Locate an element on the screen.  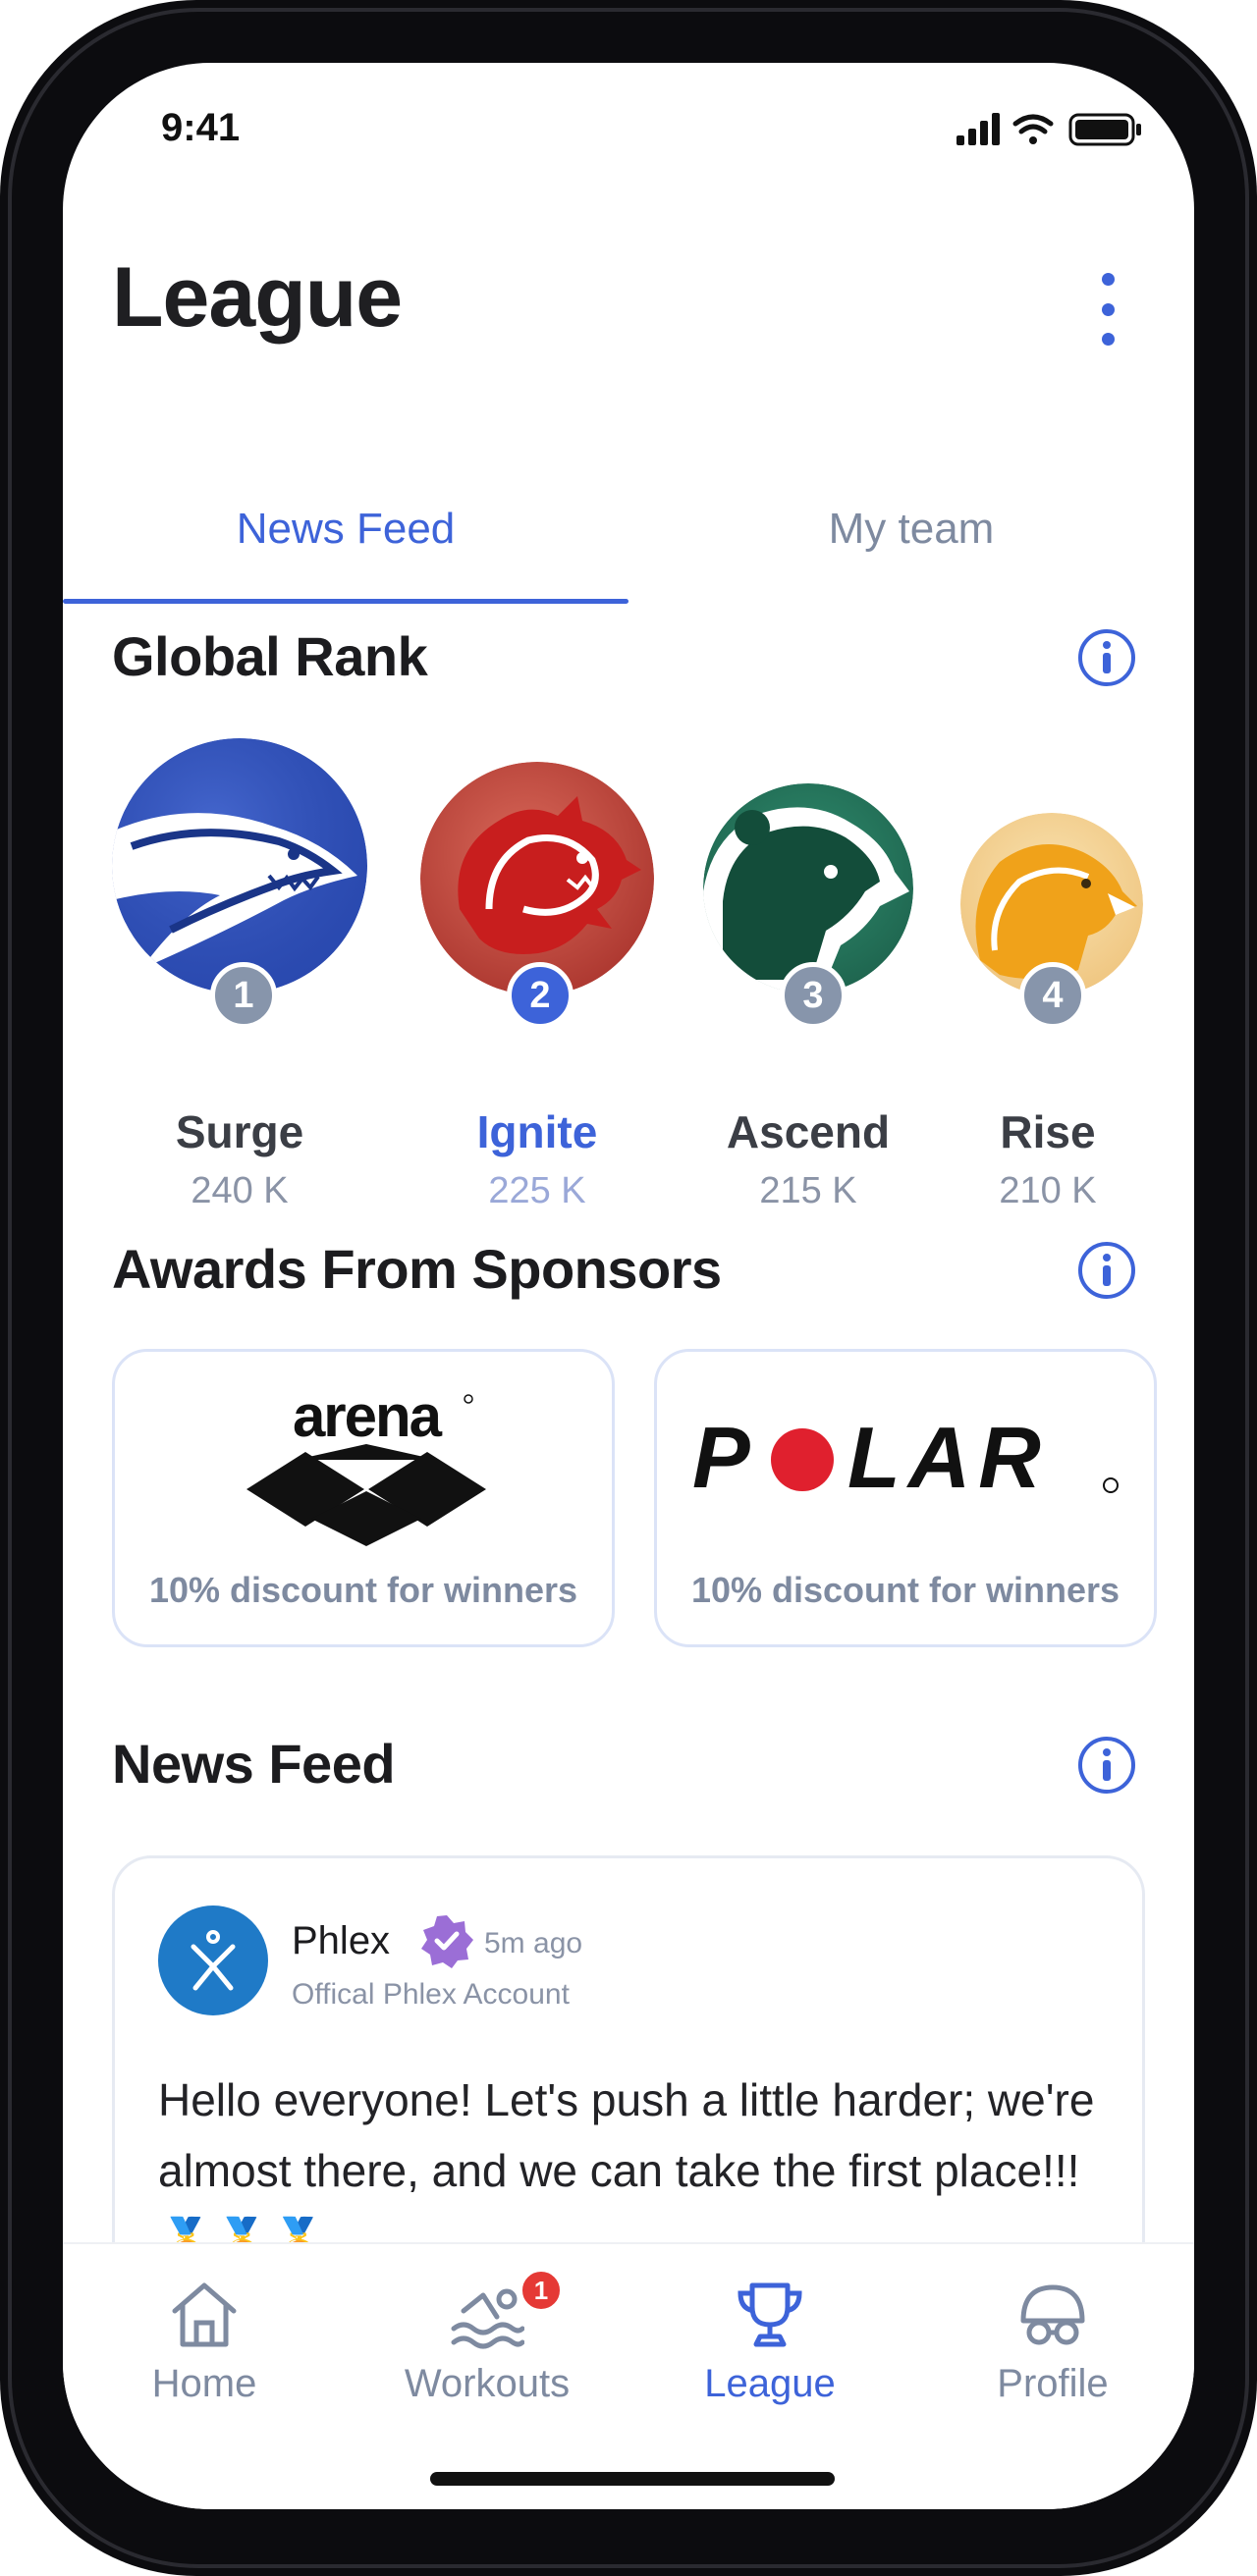
team-score: 215 K is located at coordinates (808, 1190).